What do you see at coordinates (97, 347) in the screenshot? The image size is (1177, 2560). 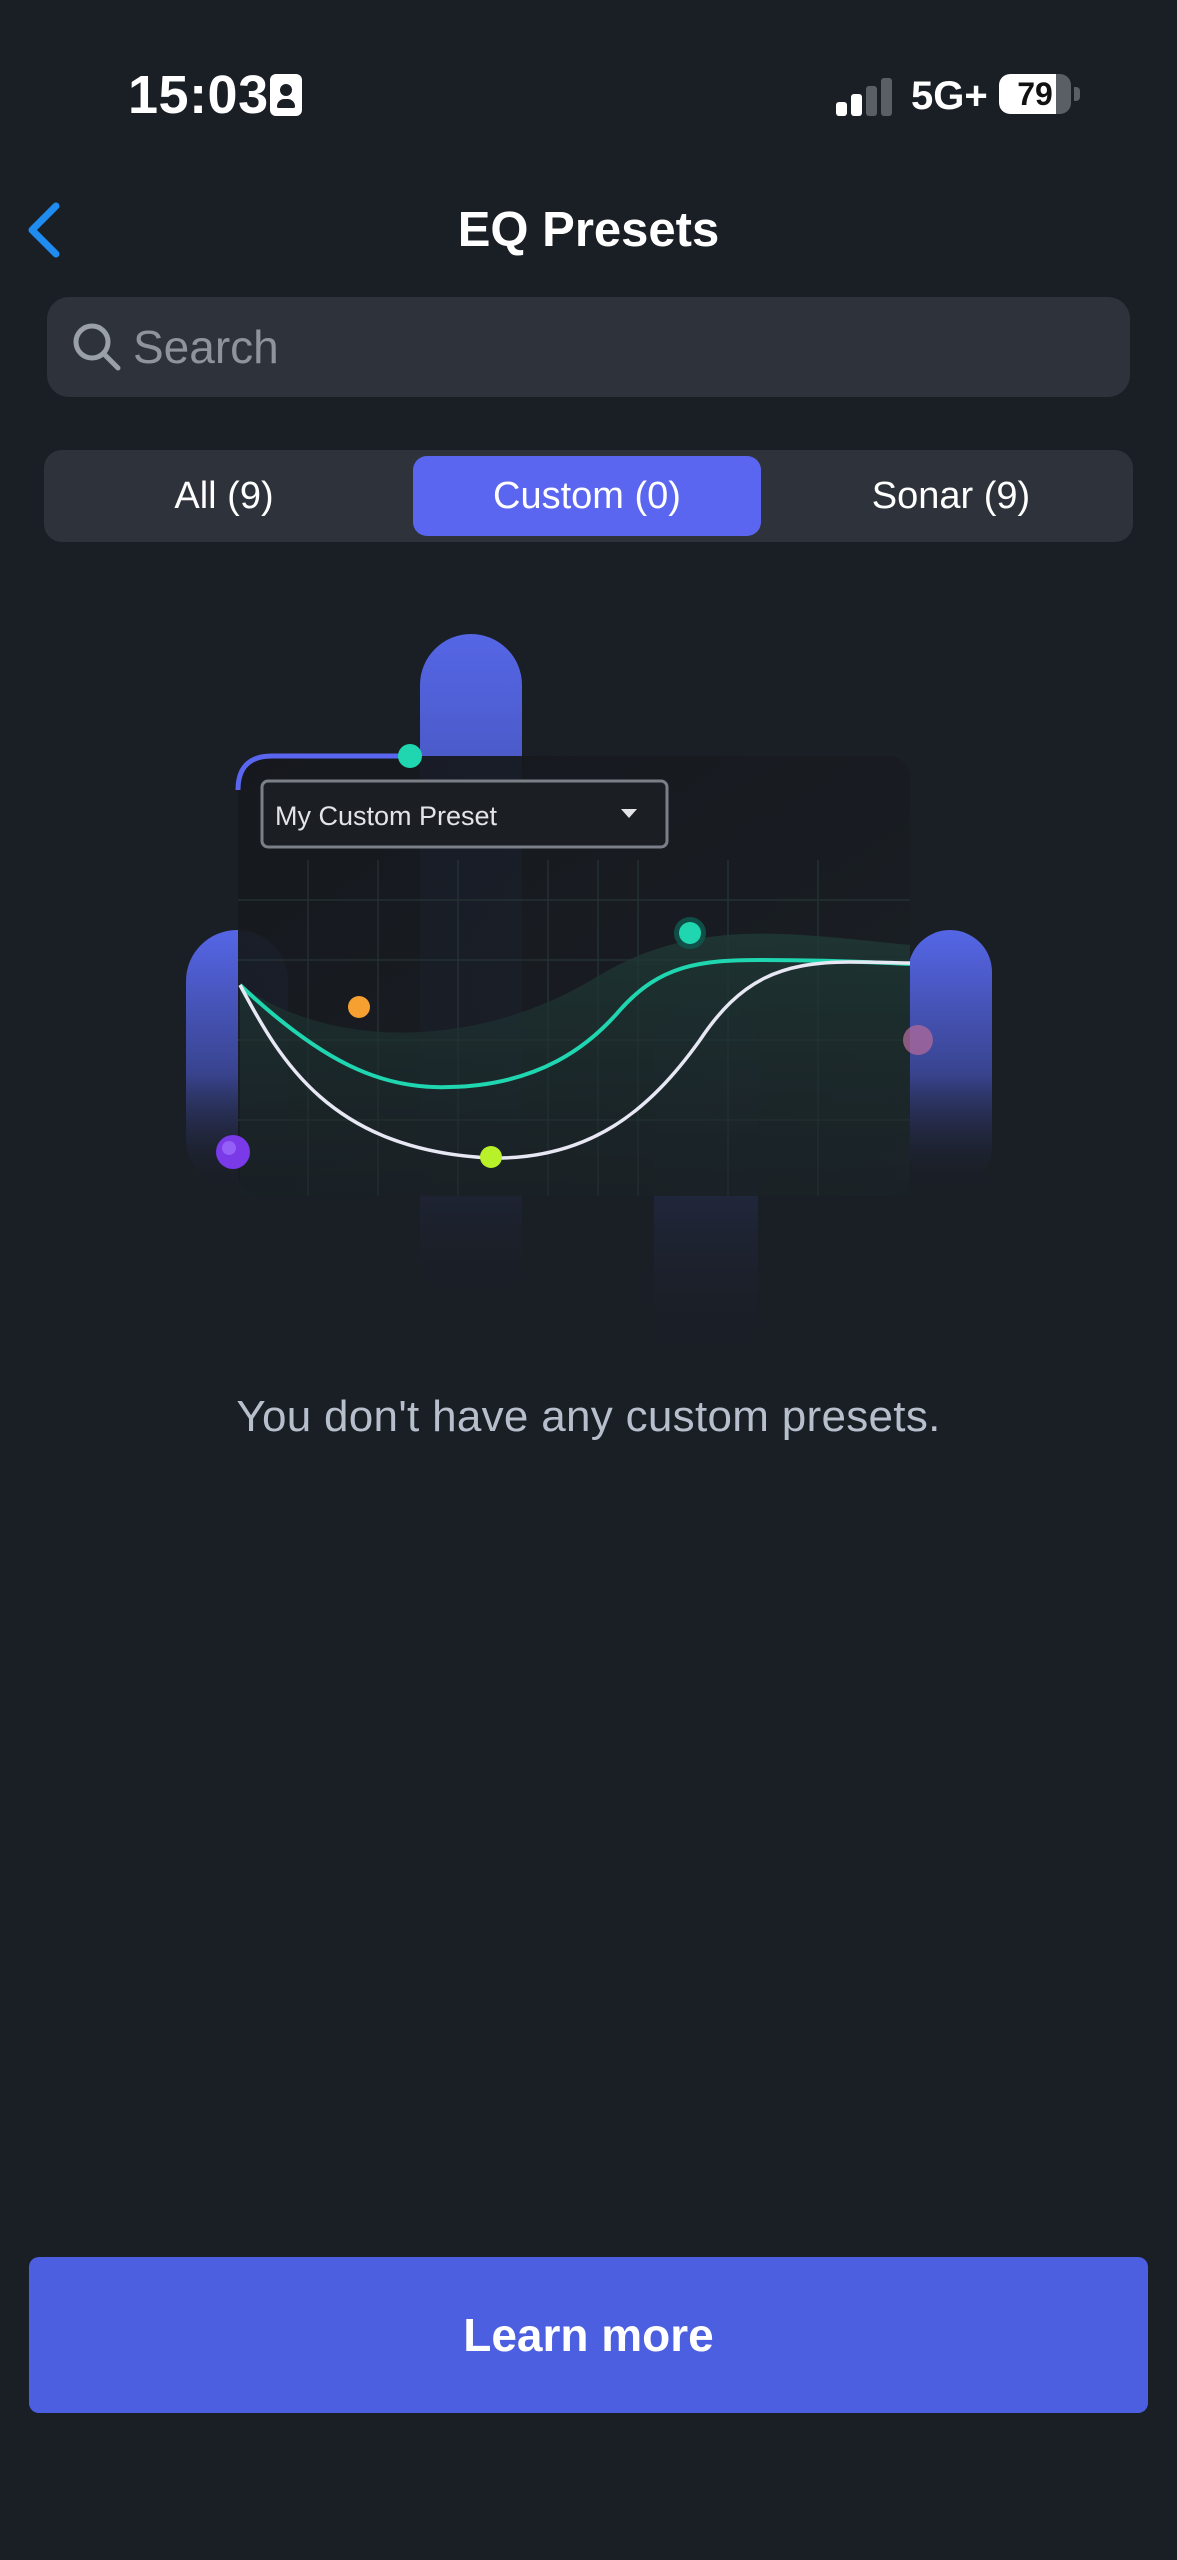 I see `search-icon` at bounding box center [97, 347].